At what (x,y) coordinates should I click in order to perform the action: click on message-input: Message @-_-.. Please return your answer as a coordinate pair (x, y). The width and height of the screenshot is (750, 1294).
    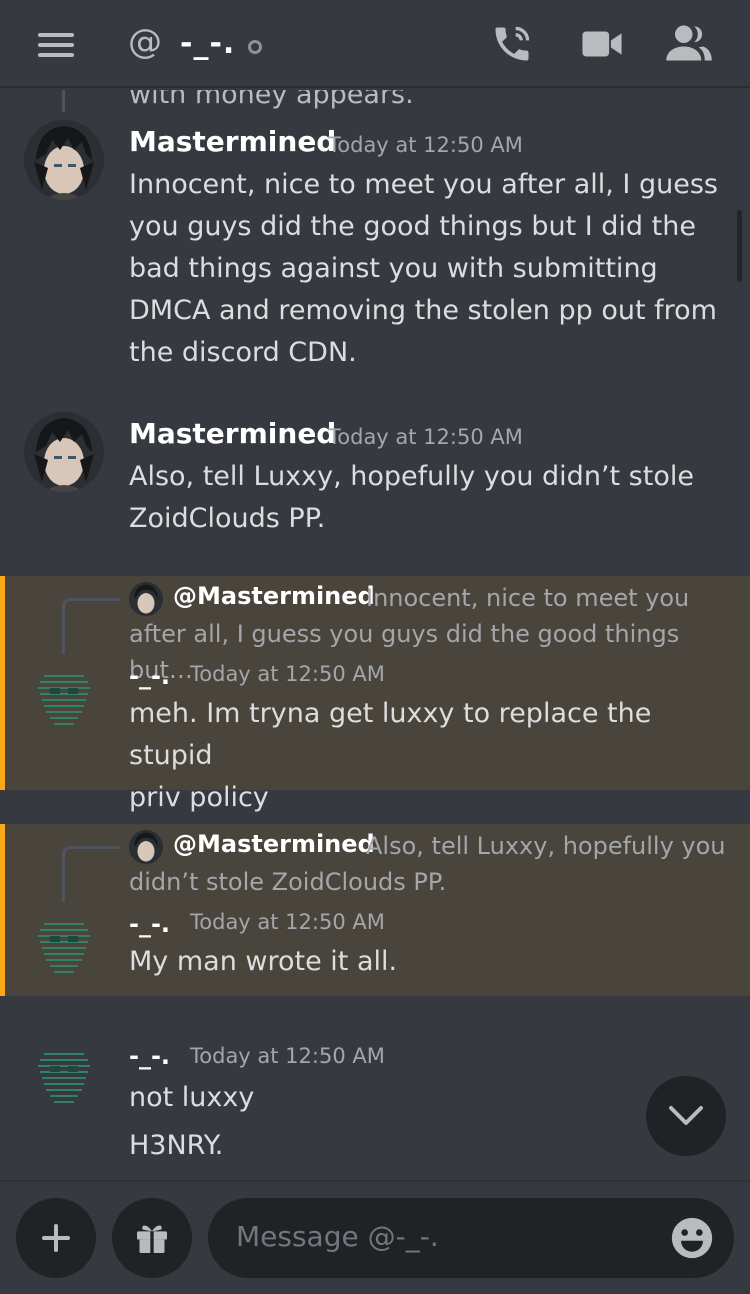
    Looking at the image, I should click on (471, 1238).